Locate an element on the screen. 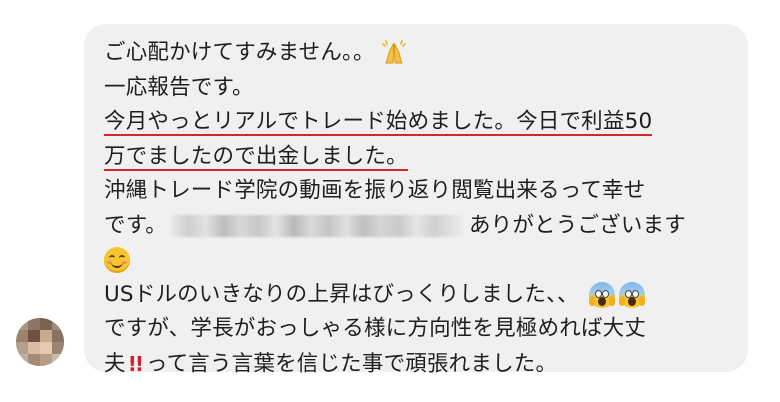 The width and height of the screenshot is (780, 402). message-line: 沖縄トレード学院の動画を振り返り閲覧出来るって幸せ is located at coordinates (420, 191).